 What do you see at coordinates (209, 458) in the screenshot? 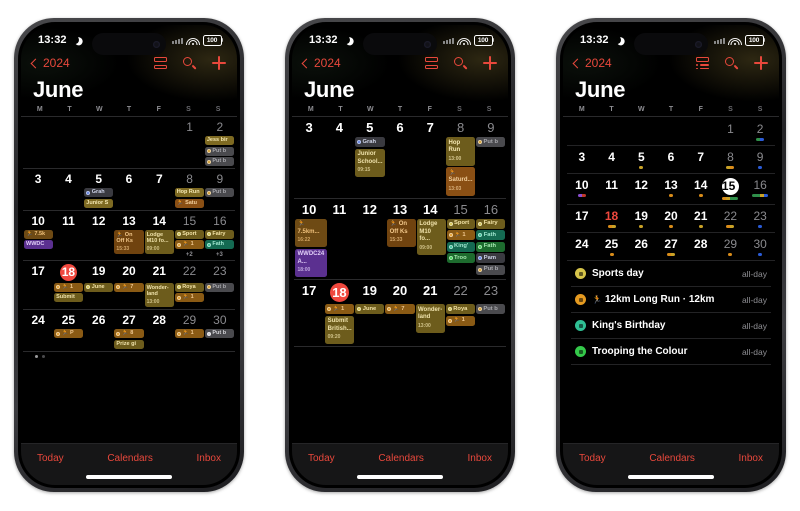
I see `tab-inbox: Inbox` at bounding box center [209, 458].